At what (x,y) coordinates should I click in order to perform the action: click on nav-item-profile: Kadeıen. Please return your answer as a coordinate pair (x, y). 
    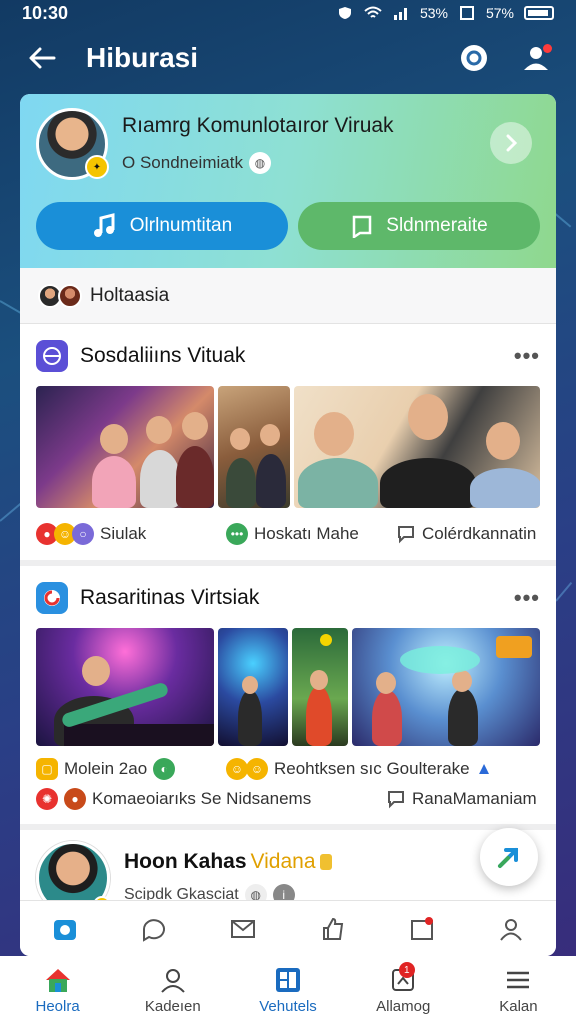
    Looking at the image, I should click on (172, 990).